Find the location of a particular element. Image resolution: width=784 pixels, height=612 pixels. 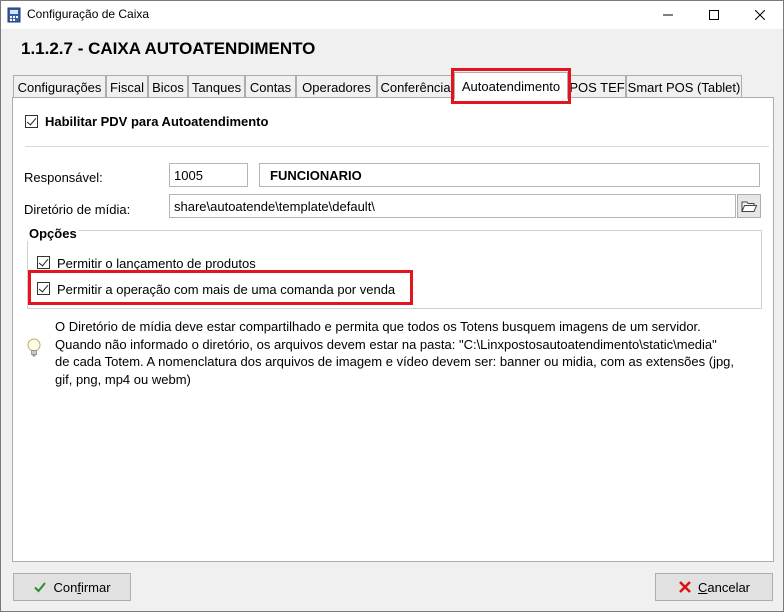

close-icon is located at coordinates (760, 15).